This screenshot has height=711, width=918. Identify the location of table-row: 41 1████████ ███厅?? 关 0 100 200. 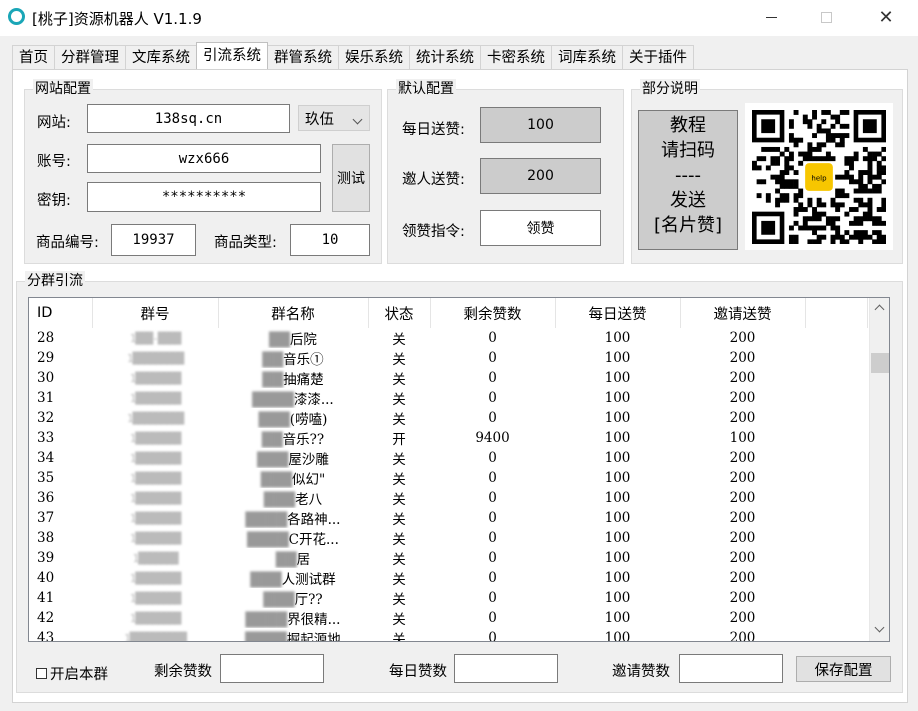
(448, 598).